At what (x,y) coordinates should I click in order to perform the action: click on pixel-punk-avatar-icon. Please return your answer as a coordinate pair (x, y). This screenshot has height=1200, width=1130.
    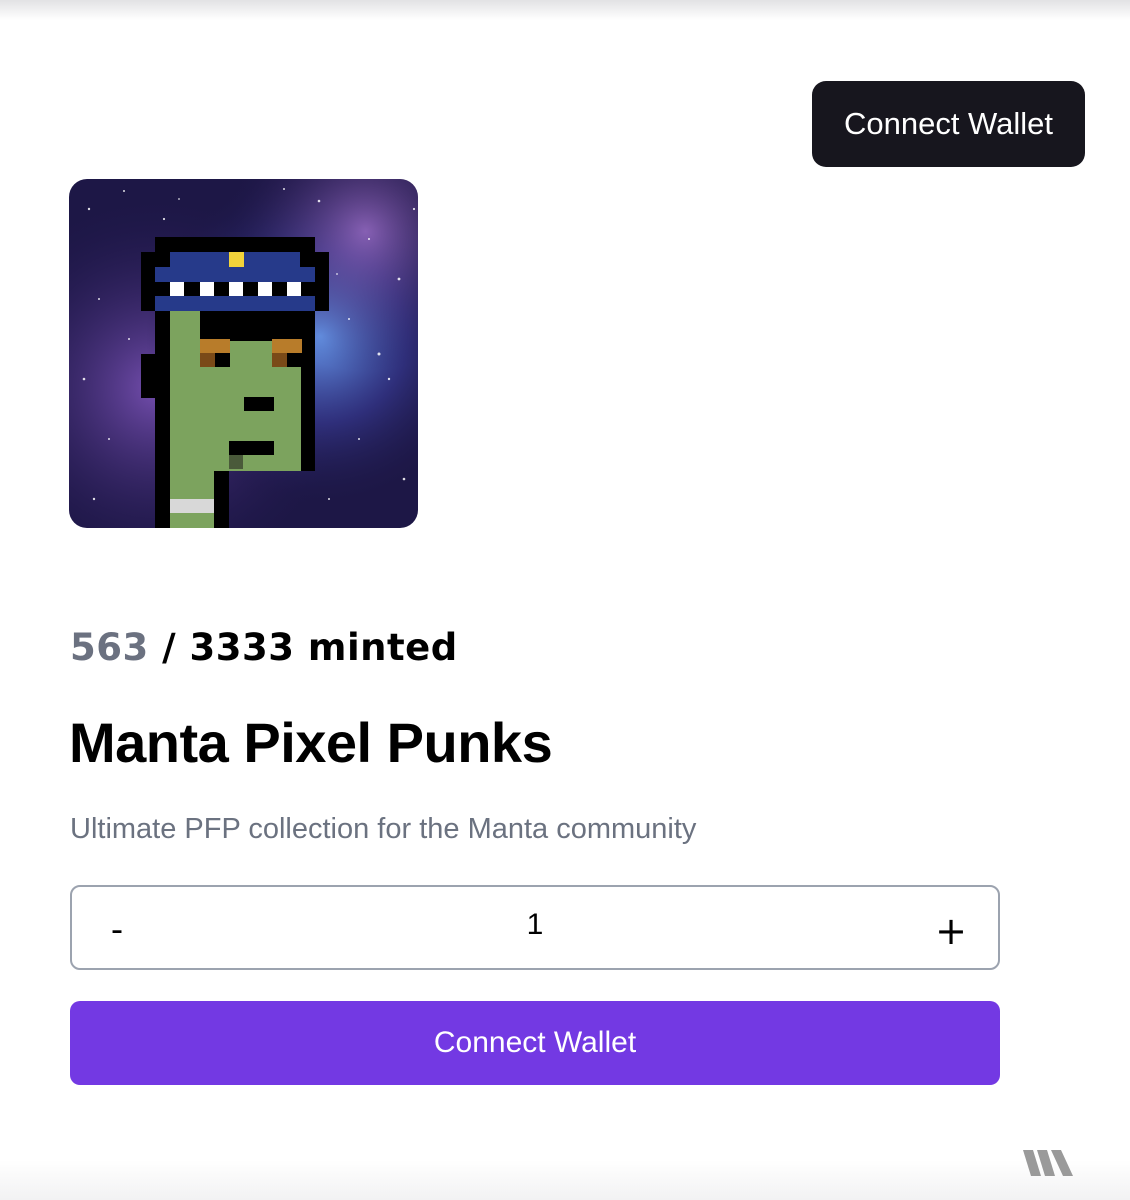
    Looking at the image, I should click on (243, 353).